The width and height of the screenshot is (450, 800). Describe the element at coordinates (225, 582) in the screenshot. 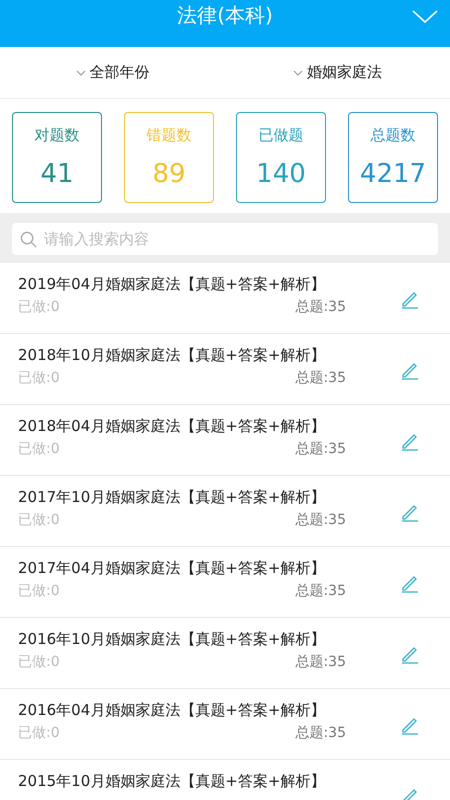

I see `paper-list-item: 2017年04月婚姻家庭法【真题+答案+解析】 已做:0 总题:35` at that location.